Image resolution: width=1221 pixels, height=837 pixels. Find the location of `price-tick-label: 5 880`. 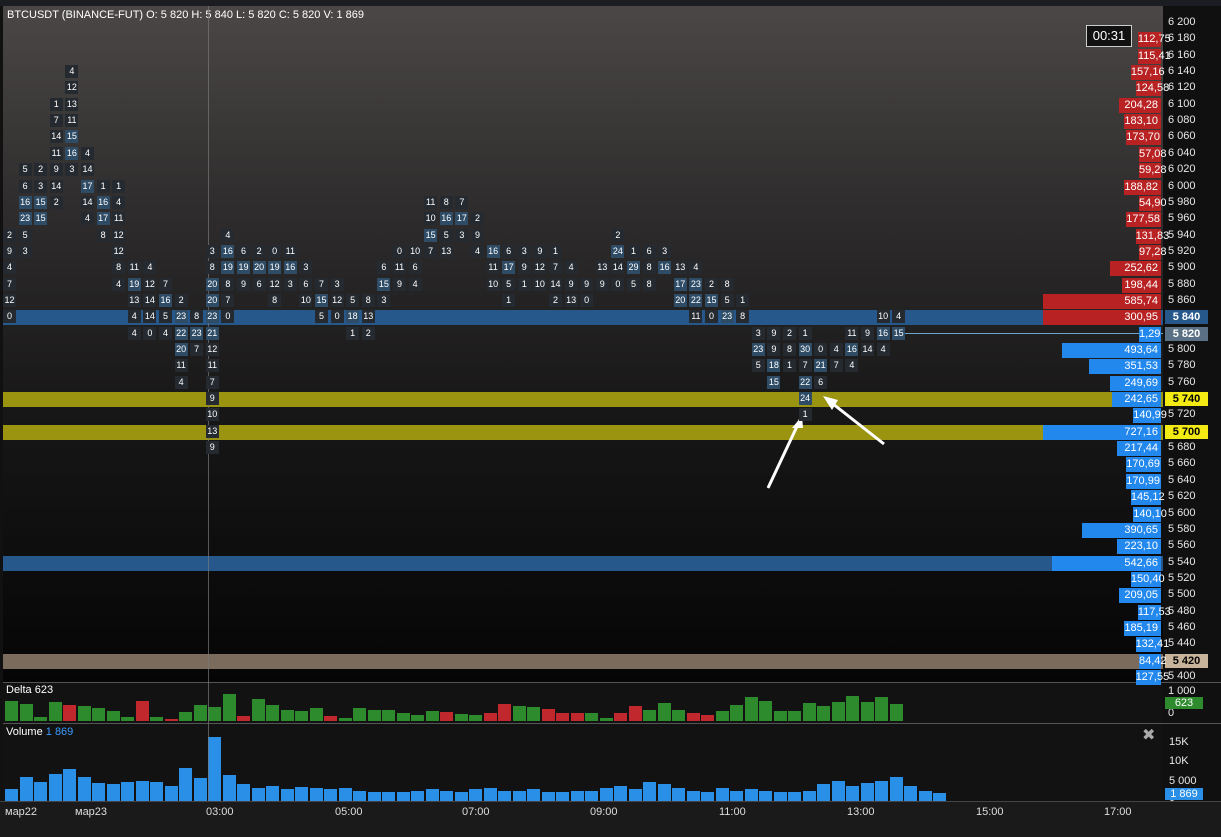

price-tick-label: 5 880 is located at coordinates (1182, 283).